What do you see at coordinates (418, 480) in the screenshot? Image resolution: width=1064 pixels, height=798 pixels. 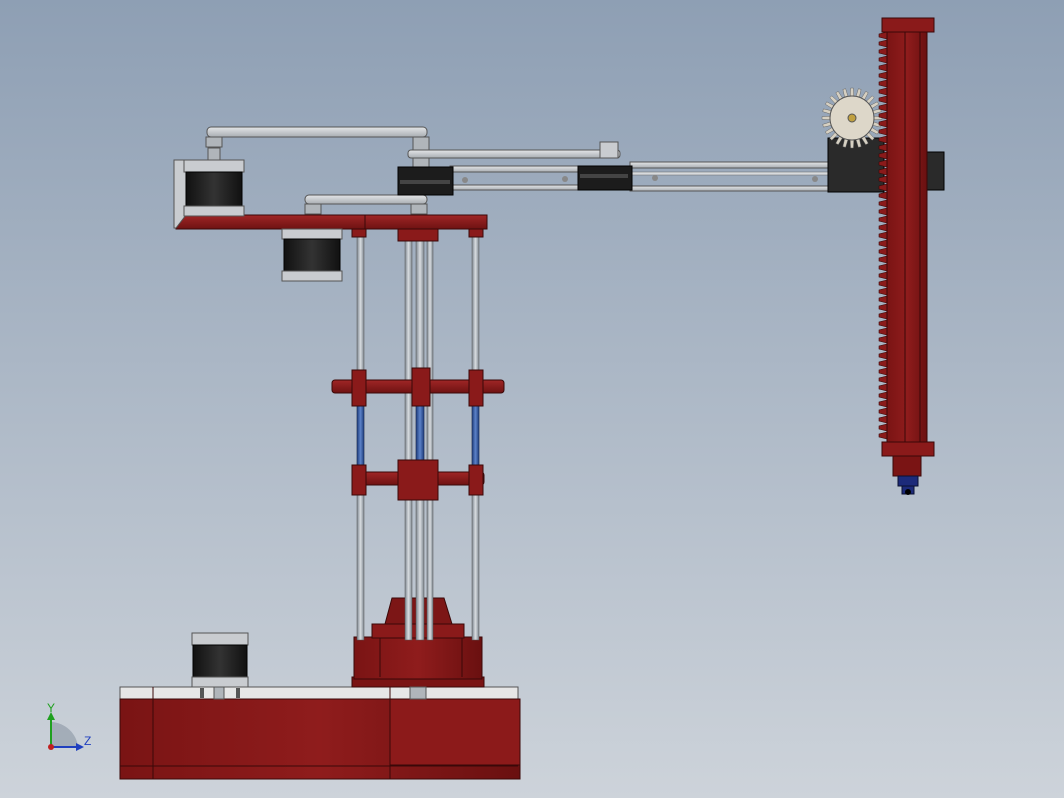 I see `lower-carriage-plate` at bounding box center [418, 480].